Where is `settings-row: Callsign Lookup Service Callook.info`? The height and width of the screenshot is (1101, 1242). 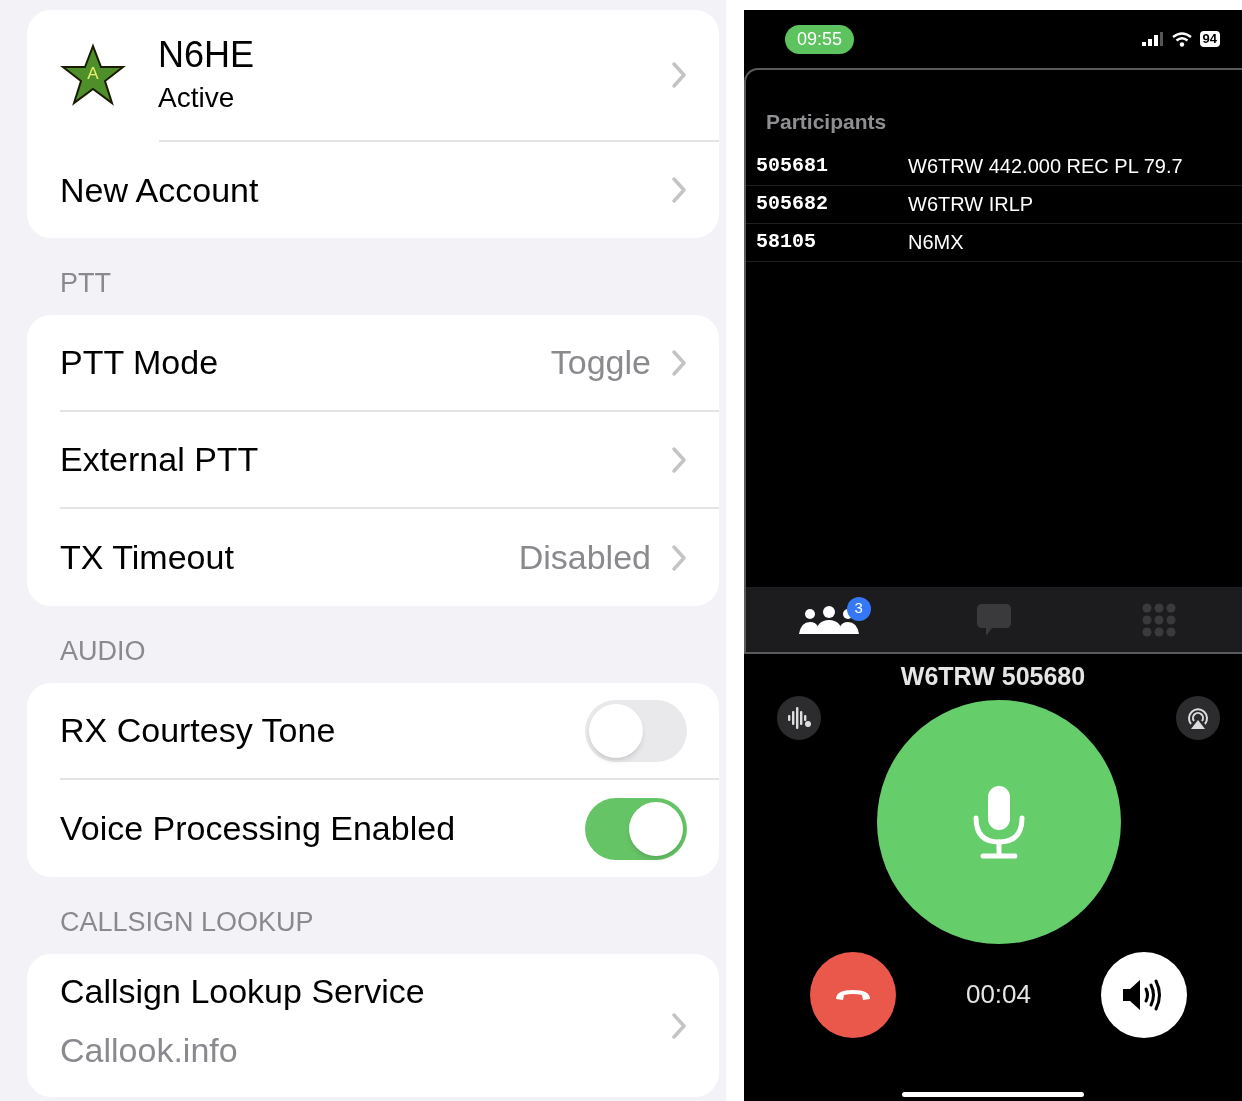
settings-row: Callsign Lookup Service Callook.info is located at coordinates (389, 1025).